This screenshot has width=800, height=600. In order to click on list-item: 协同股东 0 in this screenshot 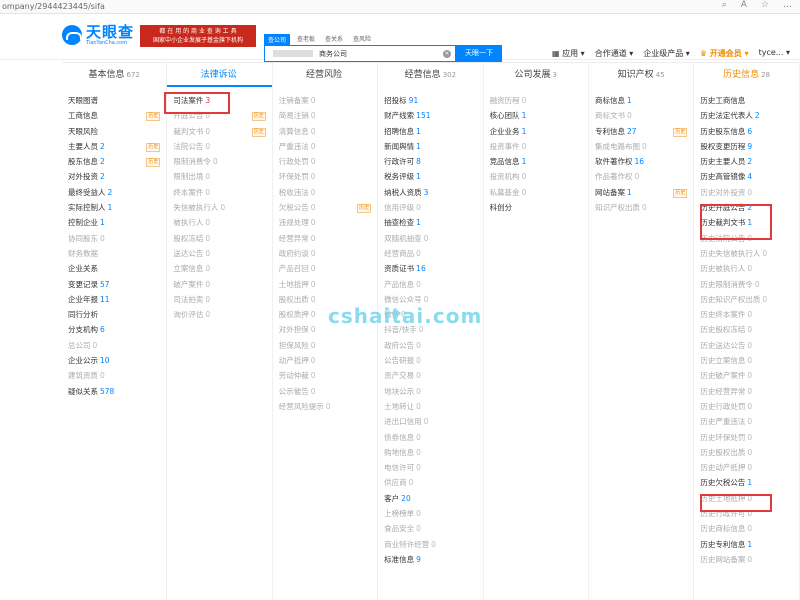, I will do `click(114, 238)`.